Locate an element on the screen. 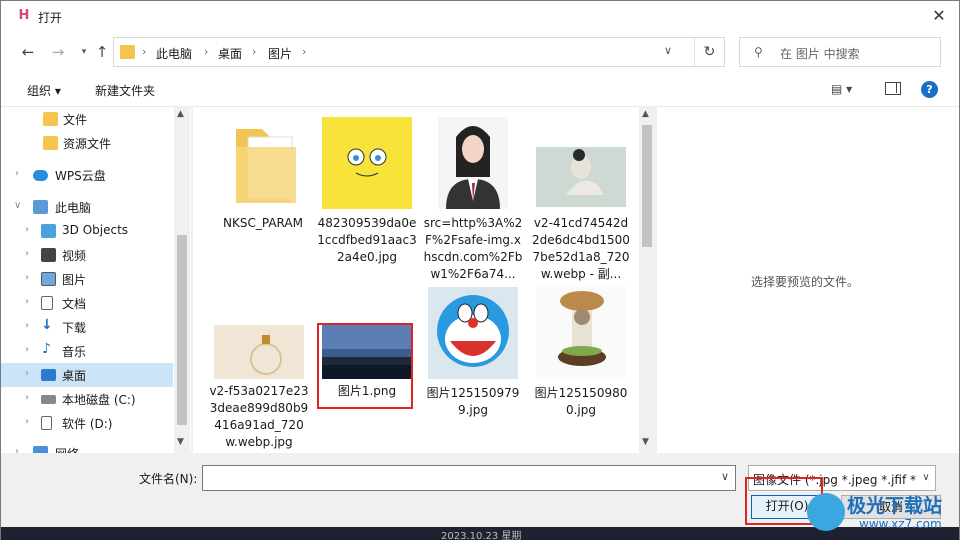 This screenshot has height=540, width=960. search-input: ⚲ 在 图片 中搜索 is located at coordinates (840, 52).